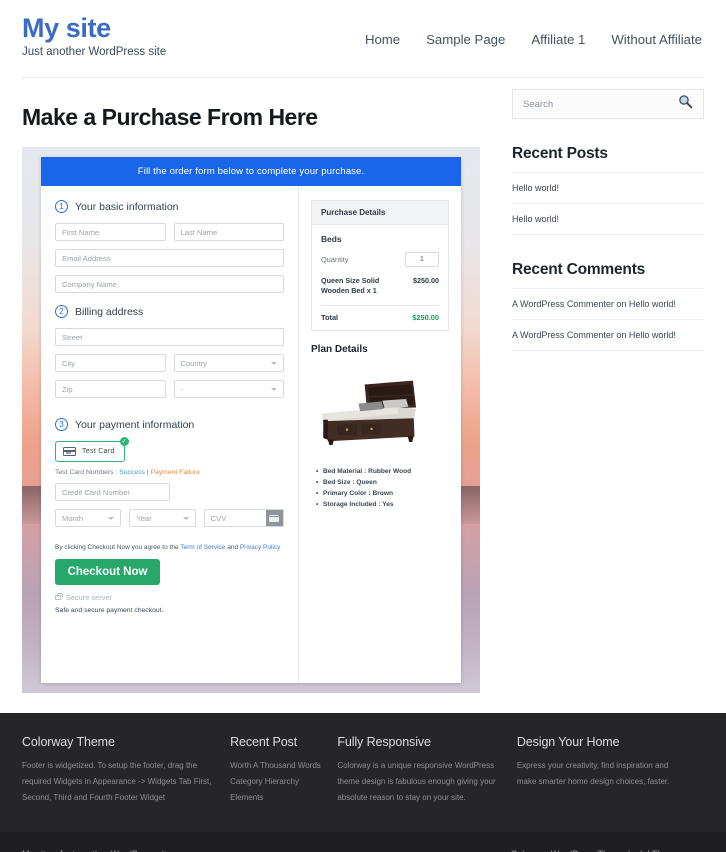 This screenshot has width=726, height=852. What do you see at coordinates (182, 389) in the screenshot?
I see `state-select-text: -` at bounding box center [182, 389].